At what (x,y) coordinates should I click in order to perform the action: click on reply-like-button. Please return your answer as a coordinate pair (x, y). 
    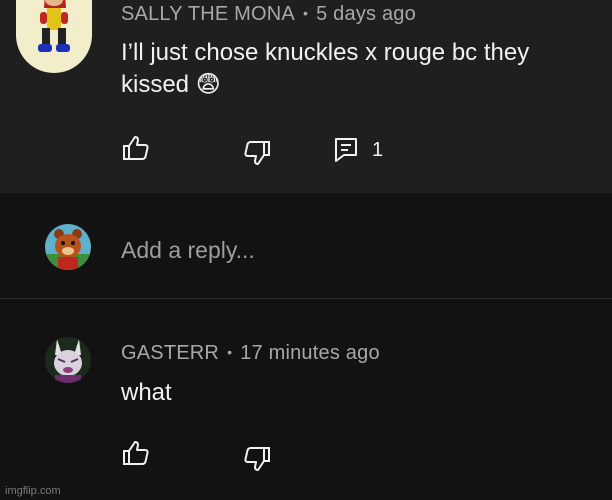
    Looking at the image, I should click on (136, 453).